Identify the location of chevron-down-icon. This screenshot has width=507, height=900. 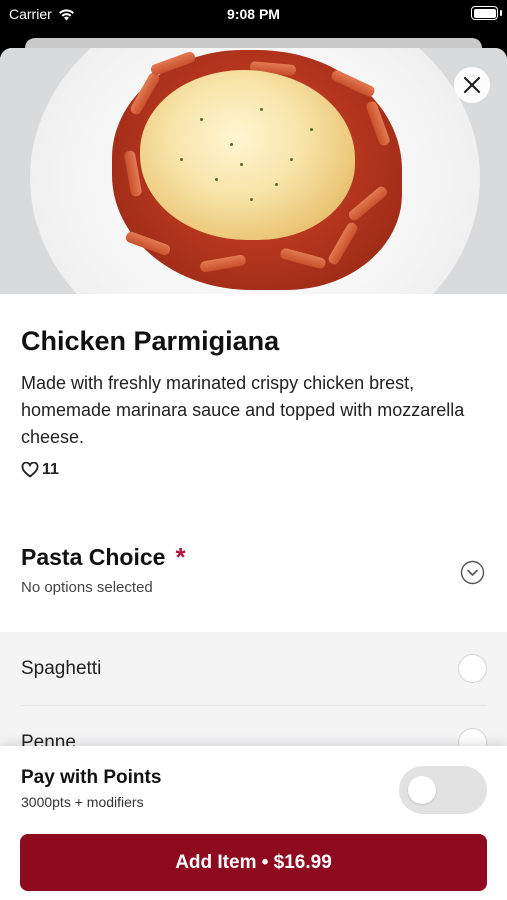
(472, 572).